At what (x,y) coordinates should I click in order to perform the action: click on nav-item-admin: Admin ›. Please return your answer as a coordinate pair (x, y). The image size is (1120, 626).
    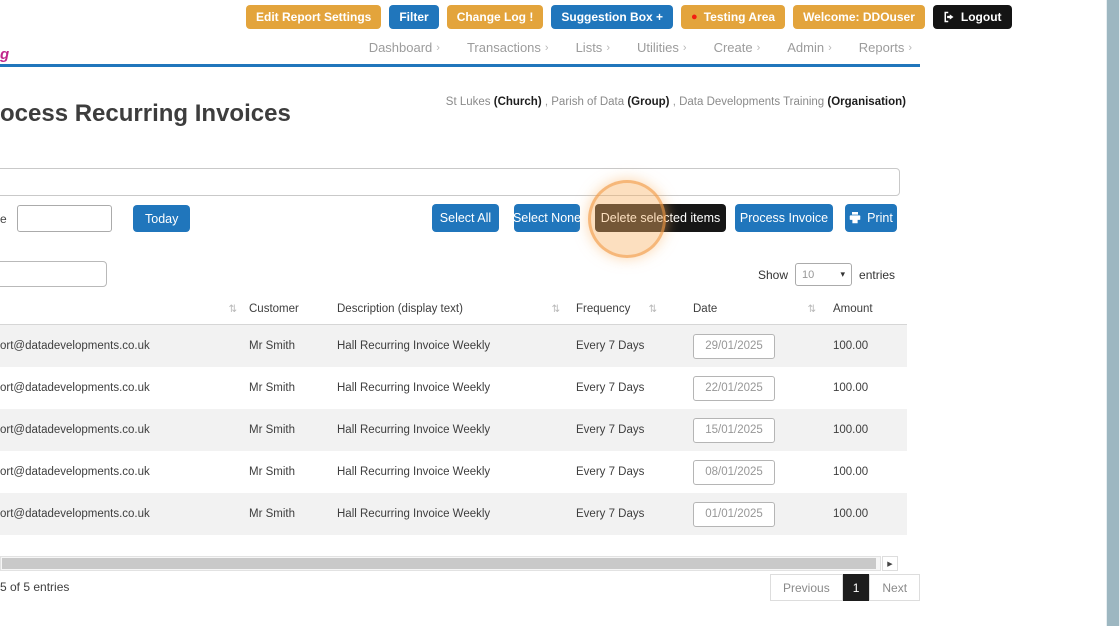
    Looking at the image, I should click on (809, 47).